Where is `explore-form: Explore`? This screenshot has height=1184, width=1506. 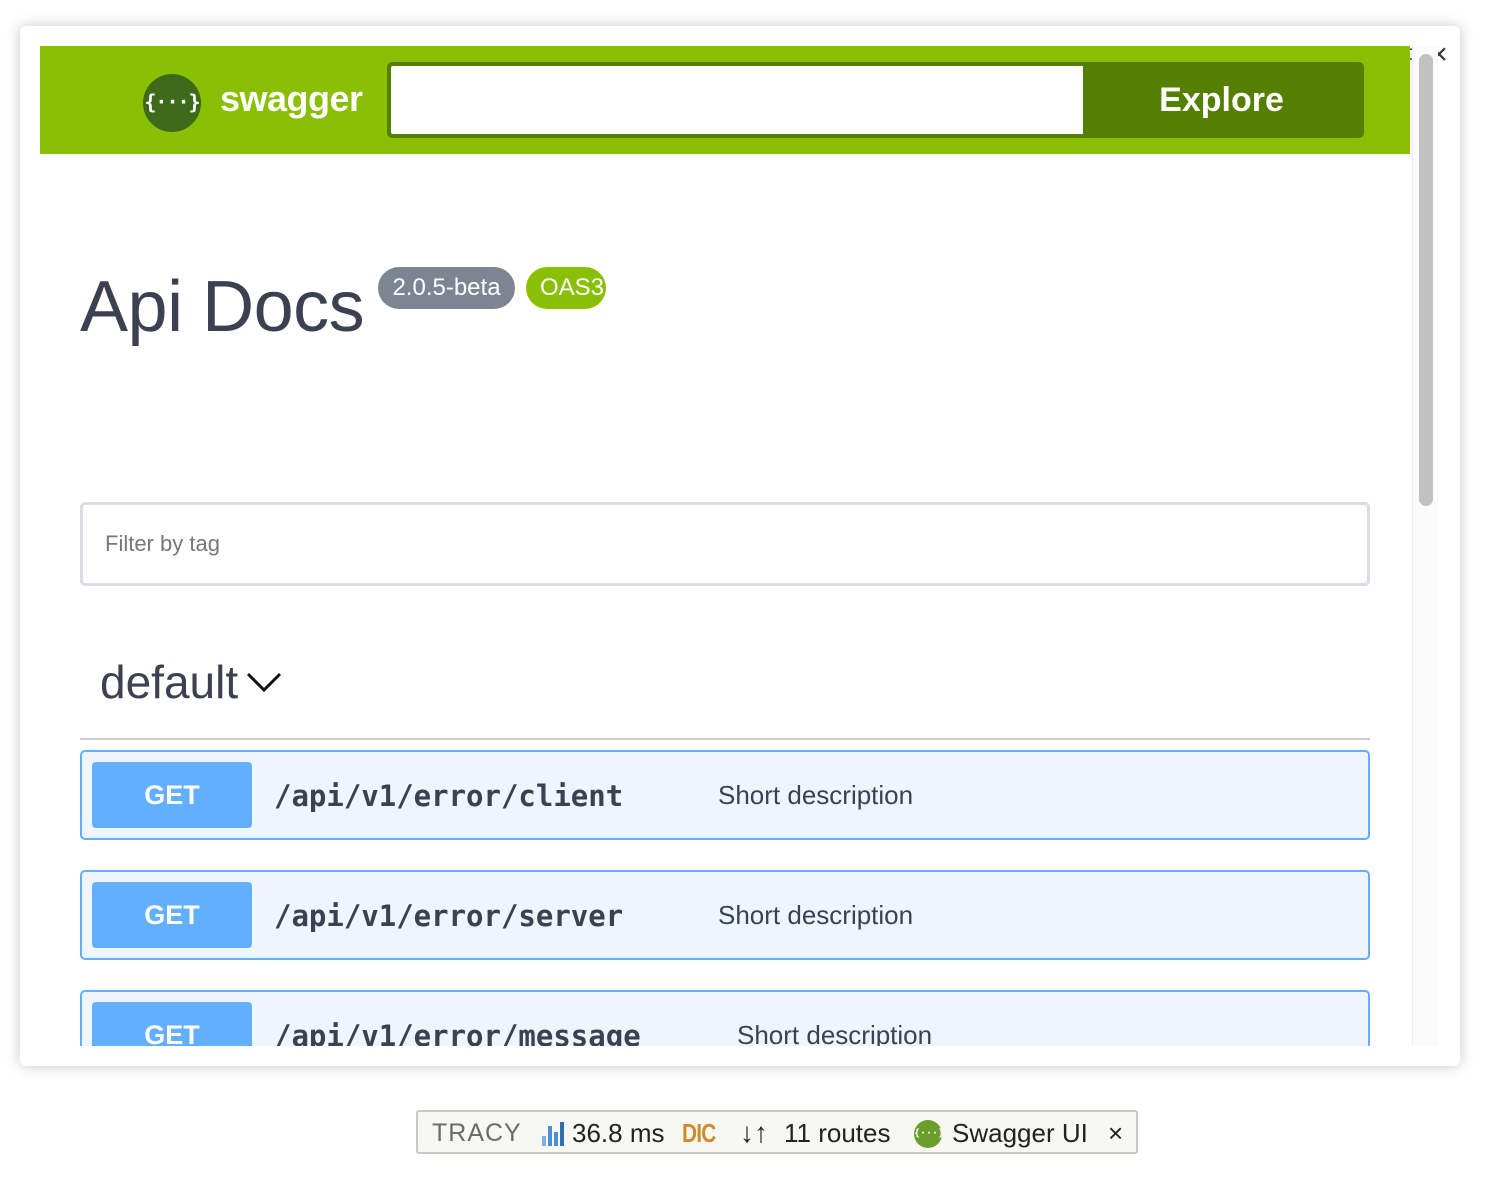 explore-form: Explore is located at coordinates (875, 100).